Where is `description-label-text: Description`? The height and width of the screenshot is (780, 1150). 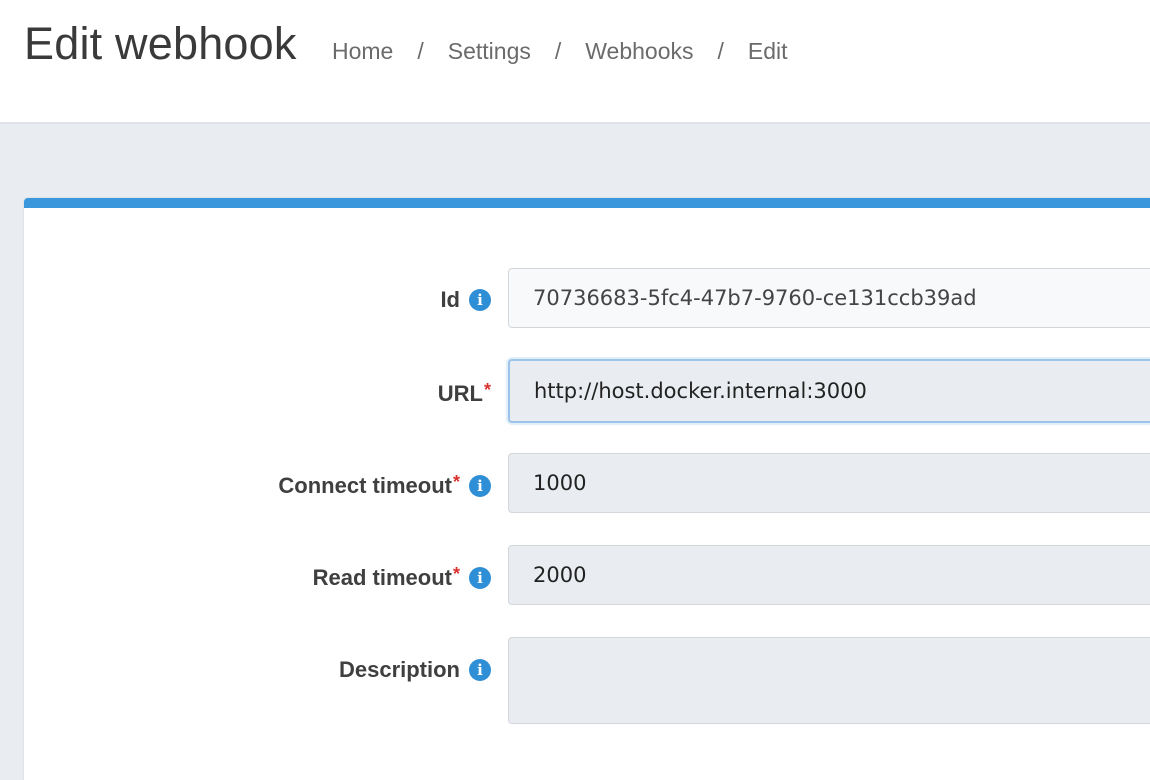 description-label-text: Description is located at coordinates (399, 669).